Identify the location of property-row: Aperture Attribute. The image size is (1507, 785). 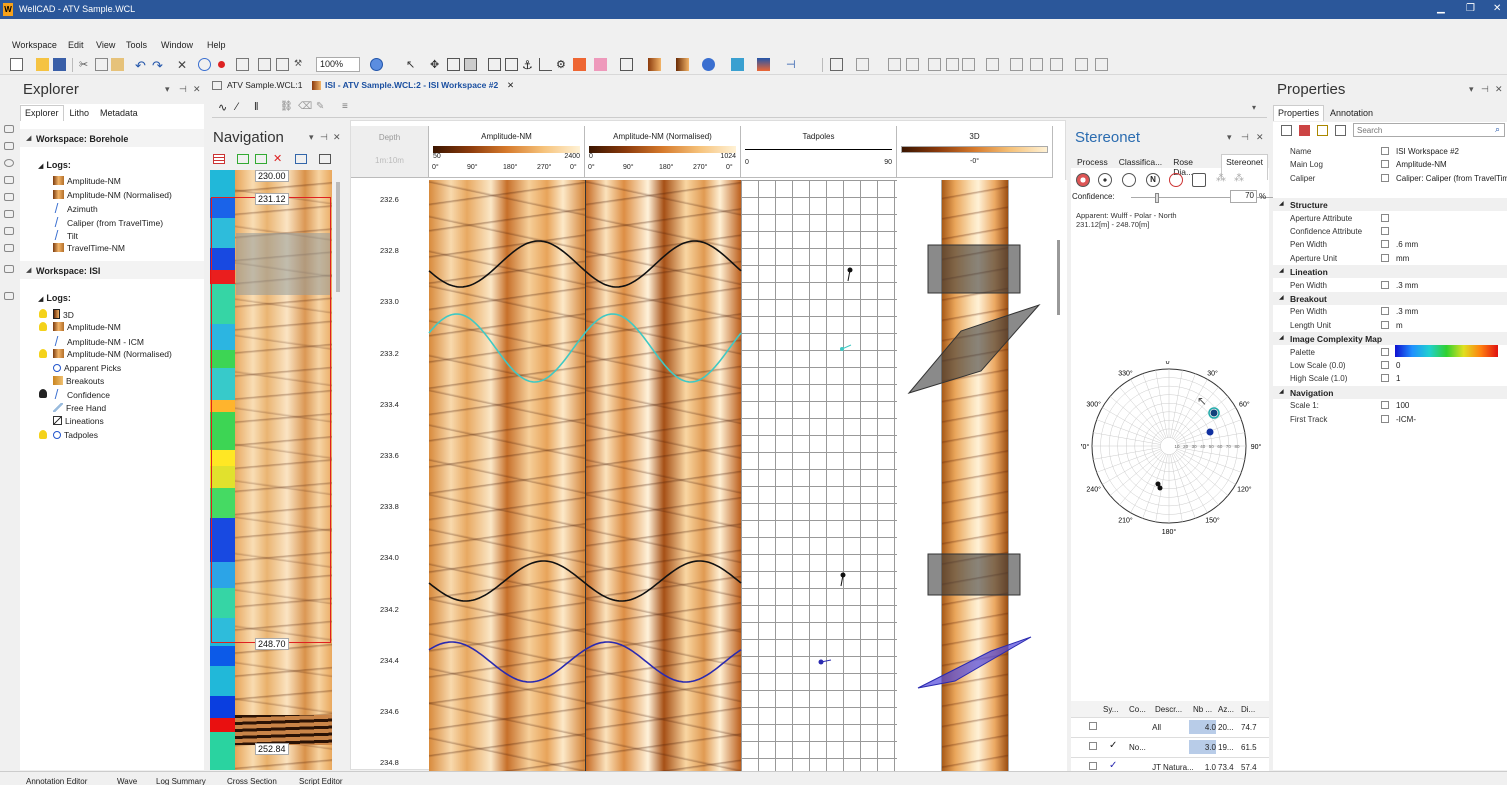
(1390, 218).